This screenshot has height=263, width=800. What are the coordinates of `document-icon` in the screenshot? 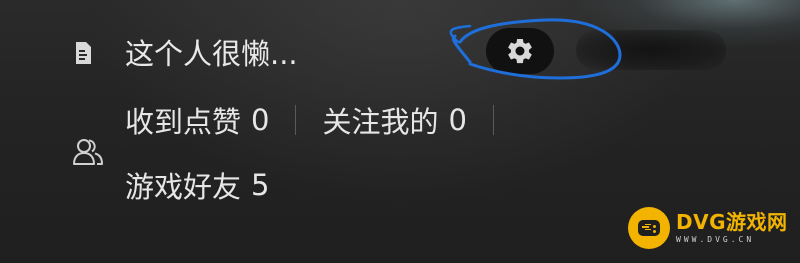 It's located at (83, 53).